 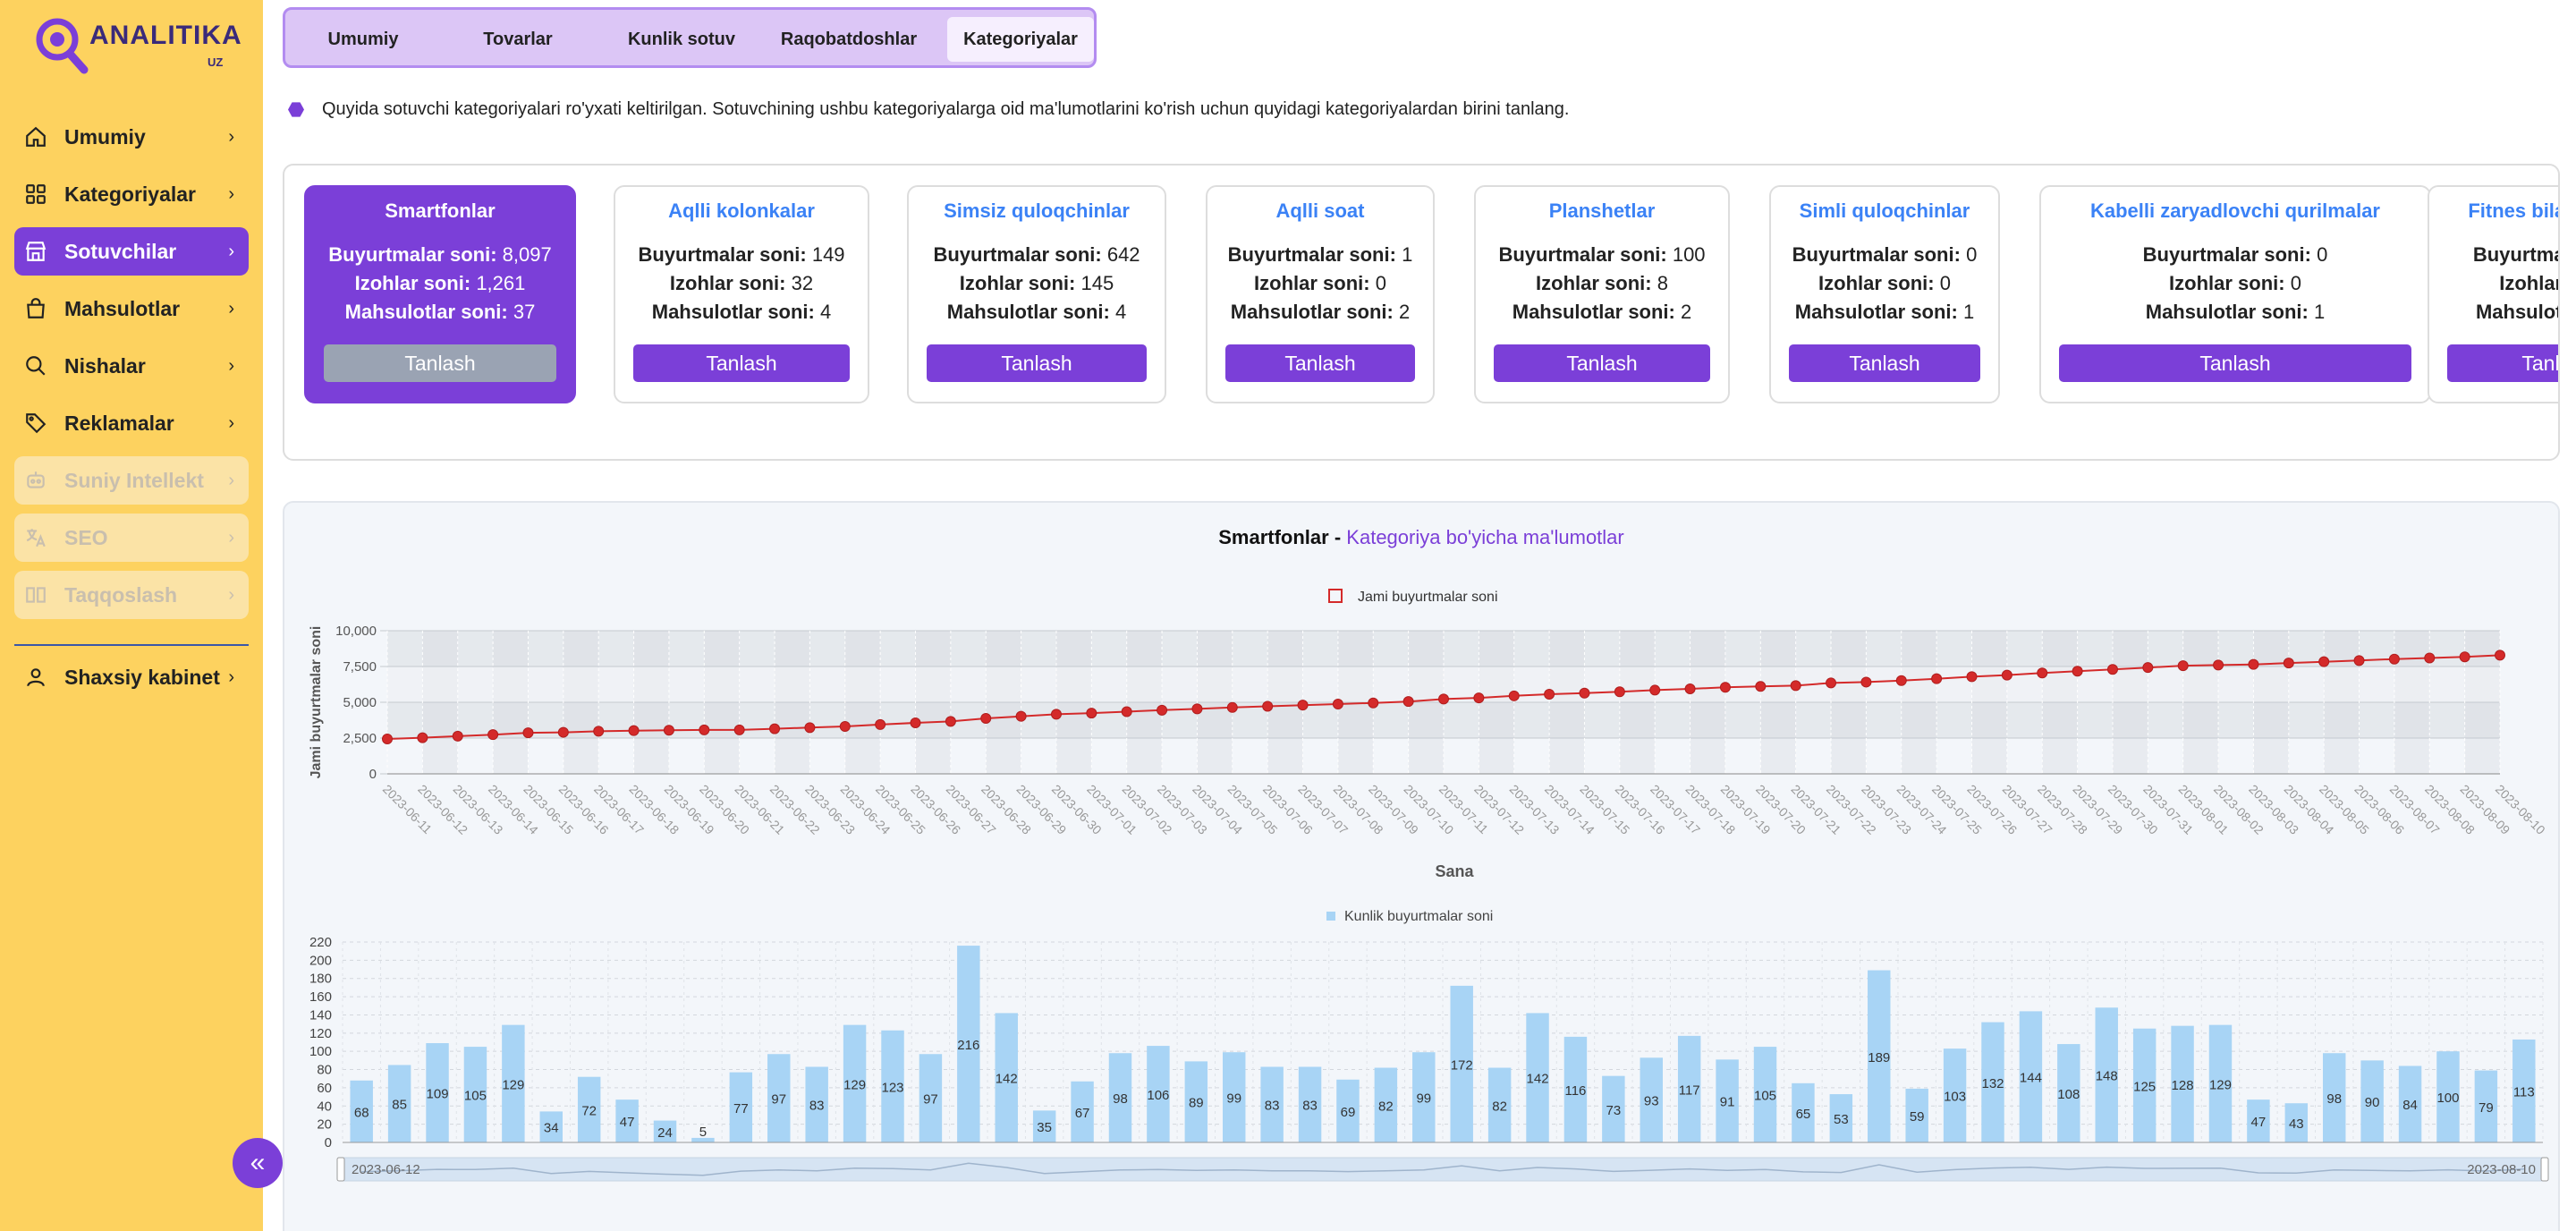 I want to click on reviews-row: Izohlar soni: 1,261, so click(x=440, y=283).